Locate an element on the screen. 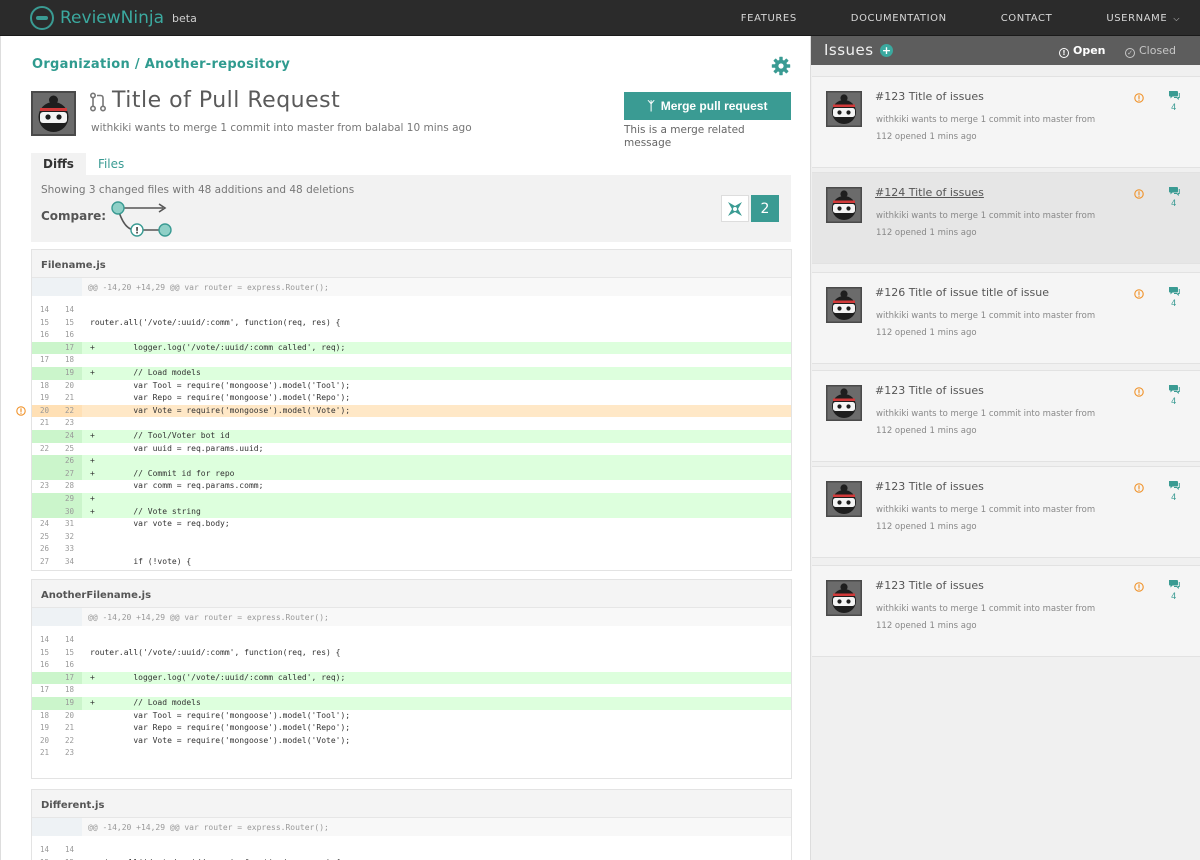 This screenshot has width=1200, height=860. line-warning-icon is located at coordinates (21, 411).